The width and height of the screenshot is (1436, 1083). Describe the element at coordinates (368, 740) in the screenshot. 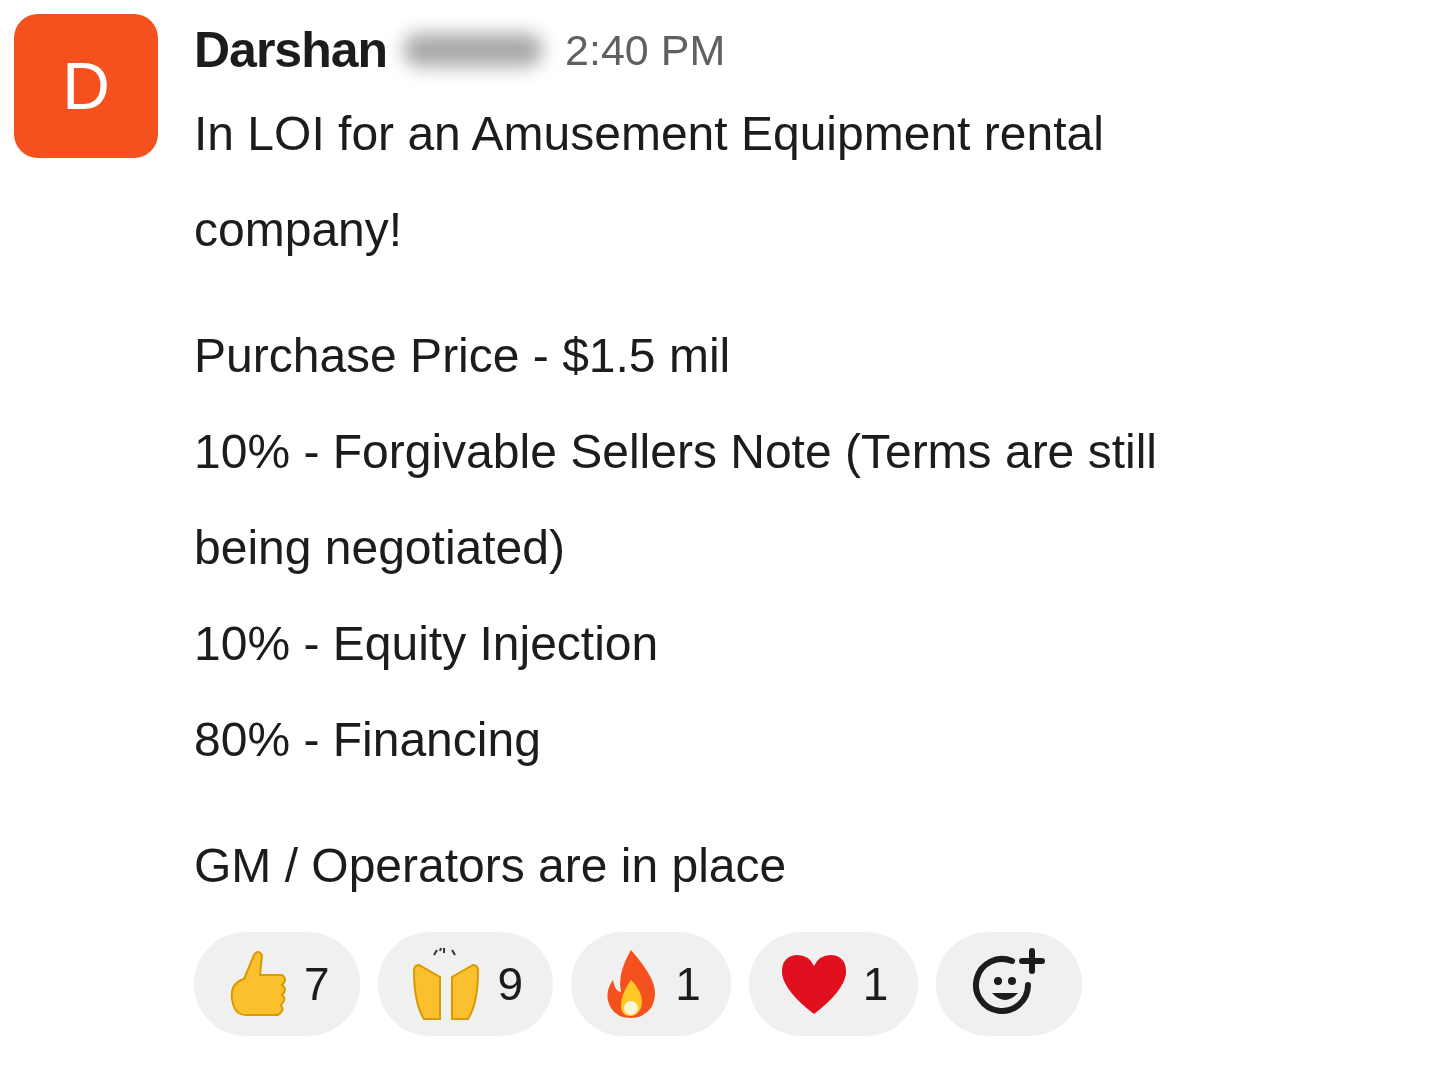

I see `message-text: 80% - Financing` at that location.